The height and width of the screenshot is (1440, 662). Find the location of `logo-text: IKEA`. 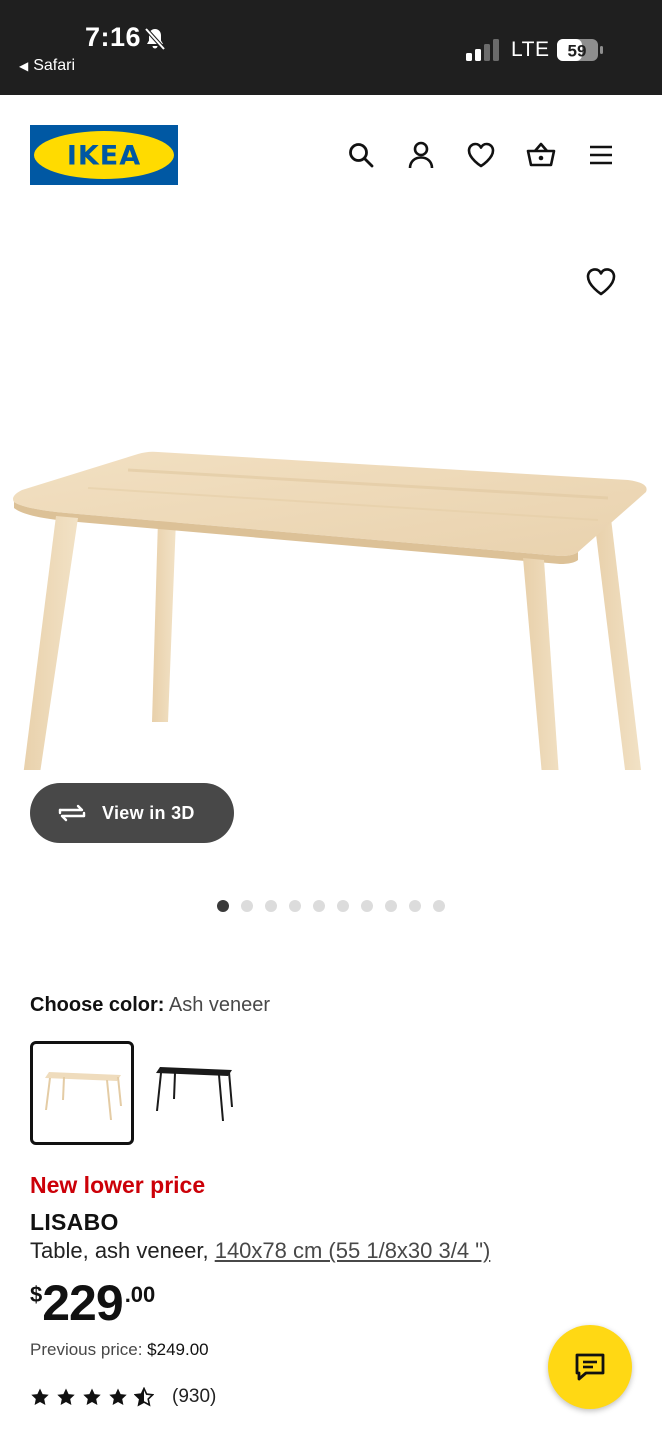

logo-text: IKEA is located at coordinates (104, 156).